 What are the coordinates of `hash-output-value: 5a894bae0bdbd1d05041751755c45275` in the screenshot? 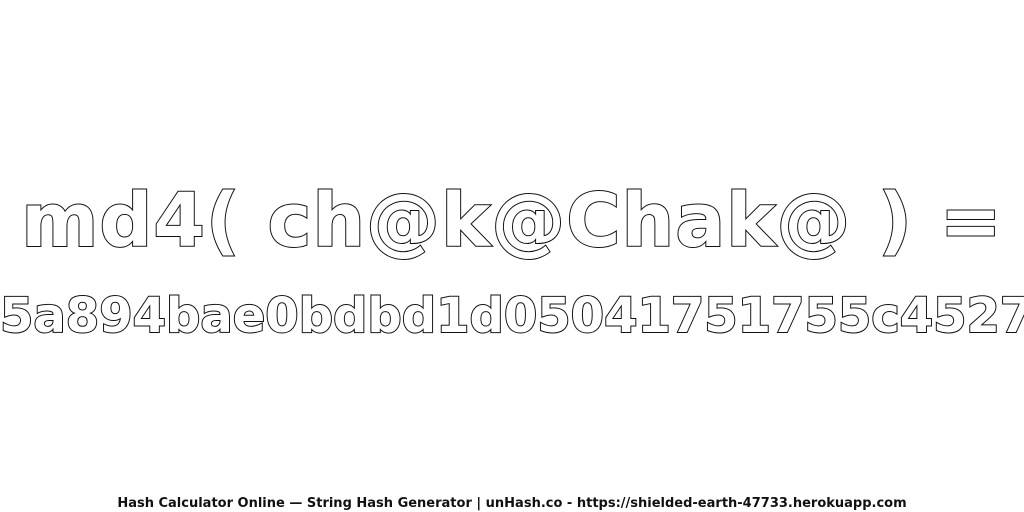 It's located at (512, 316).